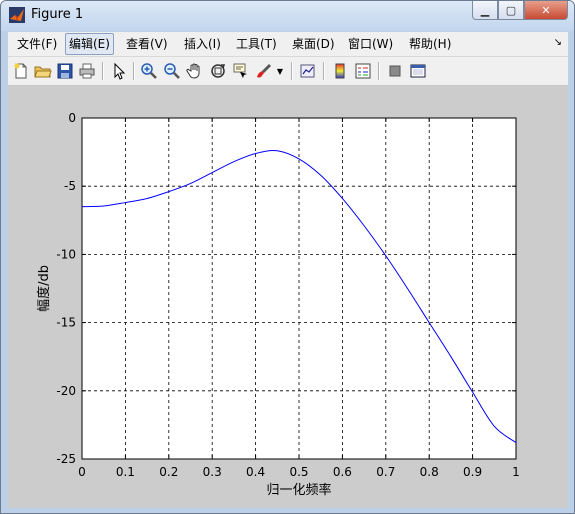 The height and width of the screenshot is (514, 575). I want to click on data-cursor-button, so click(241, 71).